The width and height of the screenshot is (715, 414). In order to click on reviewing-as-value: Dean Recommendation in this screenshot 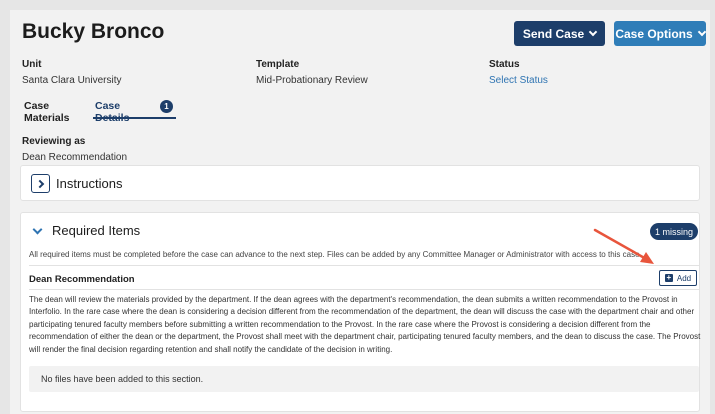, I will do `click(75, 157)`.